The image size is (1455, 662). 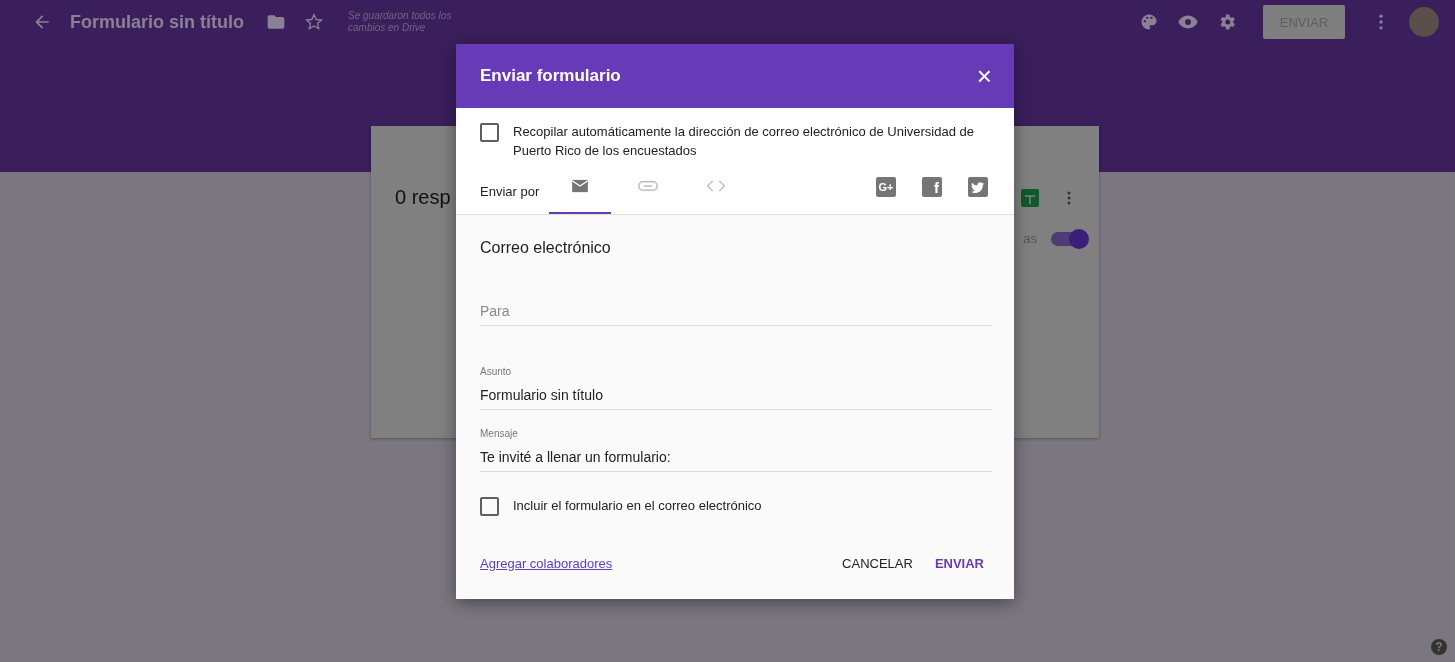 I want to click on link-icon, so click(x=648, y=186).